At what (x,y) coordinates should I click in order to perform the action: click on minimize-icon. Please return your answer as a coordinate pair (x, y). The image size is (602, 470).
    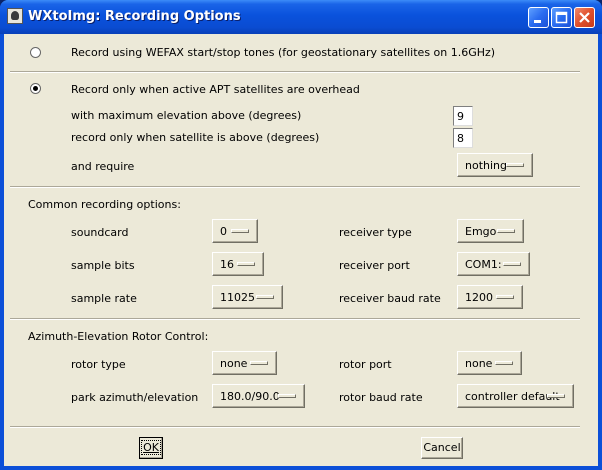
    Looking at the image, I should click on (537, 21).